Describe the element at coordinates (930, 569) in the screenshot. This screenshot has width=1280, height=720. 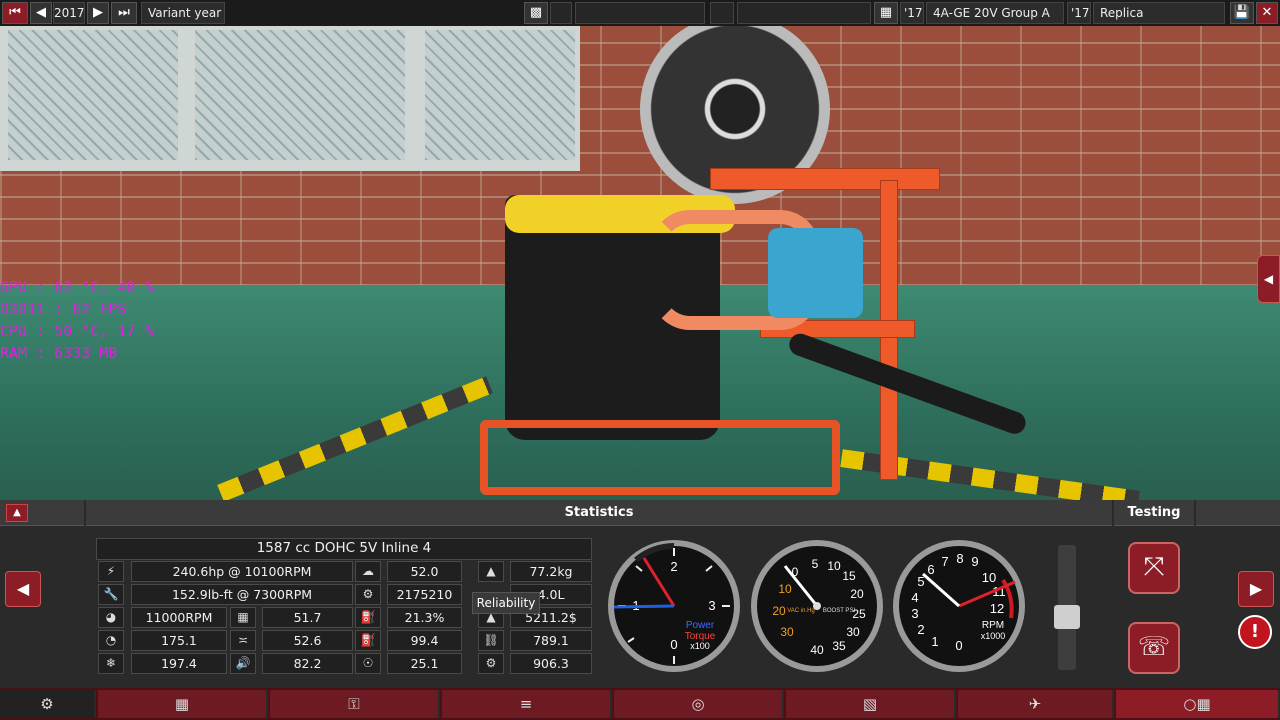
I see `rpm-label-6: 6` at that location.